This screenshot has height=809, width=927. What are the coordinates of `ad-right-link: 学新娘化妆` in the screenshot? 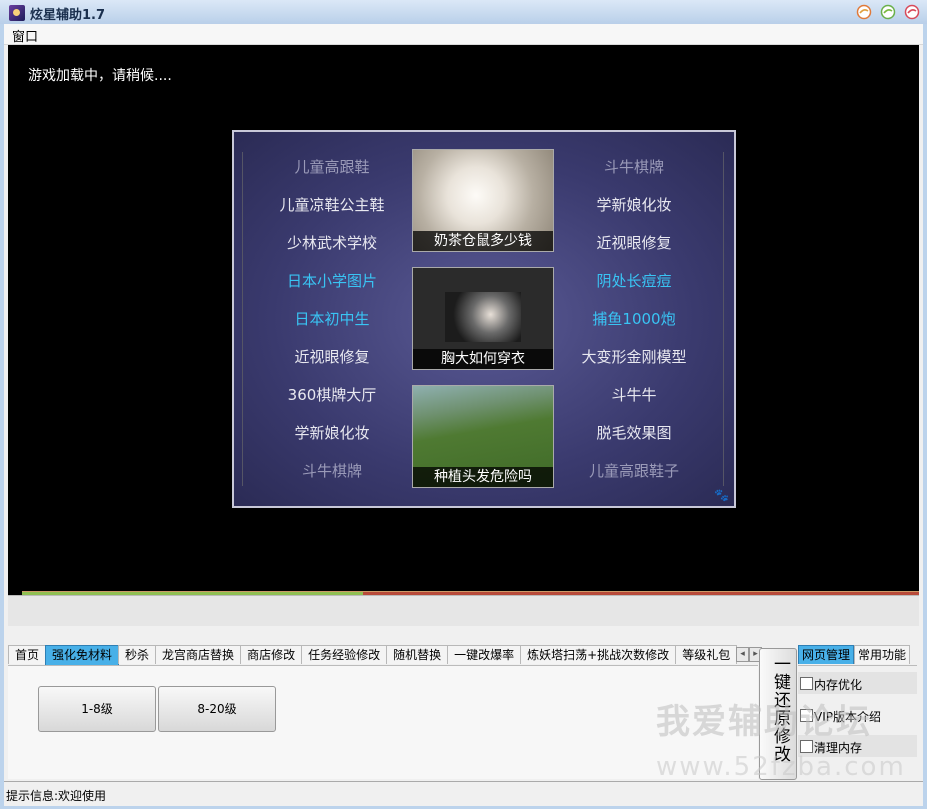 It's located at (634, 204).